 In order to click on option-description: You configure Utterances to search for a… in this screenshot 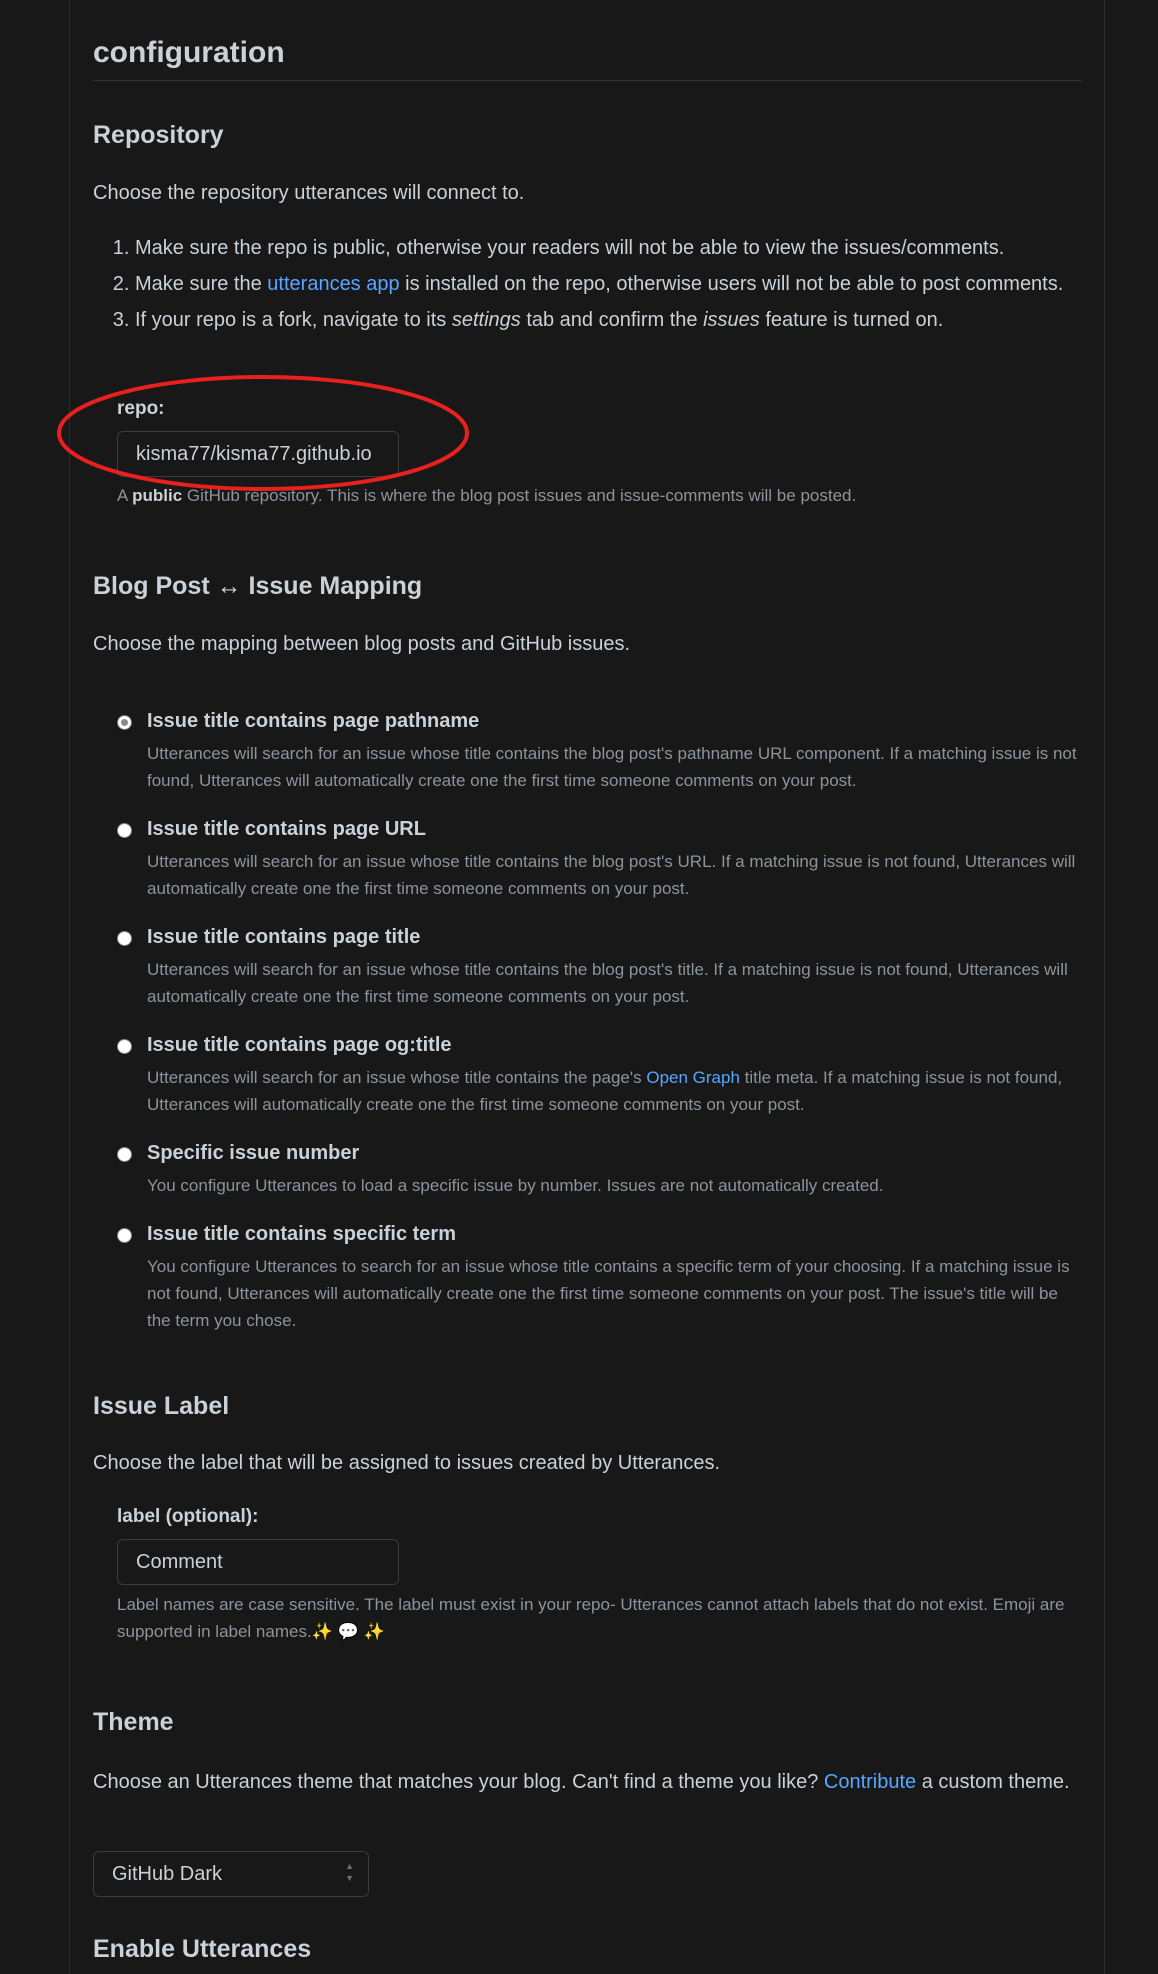, I will do `click(608, 1293)`.